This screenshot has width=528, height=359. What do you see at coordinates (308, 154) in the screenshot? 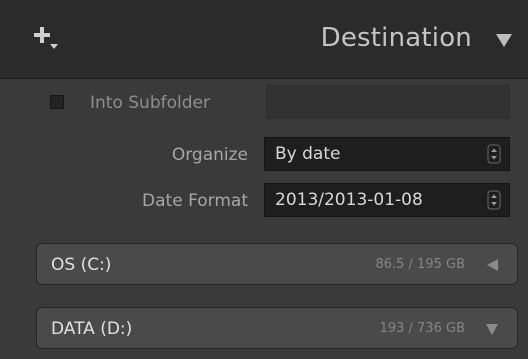
I see `organize-value: By date` at bounding box center [308, 154].